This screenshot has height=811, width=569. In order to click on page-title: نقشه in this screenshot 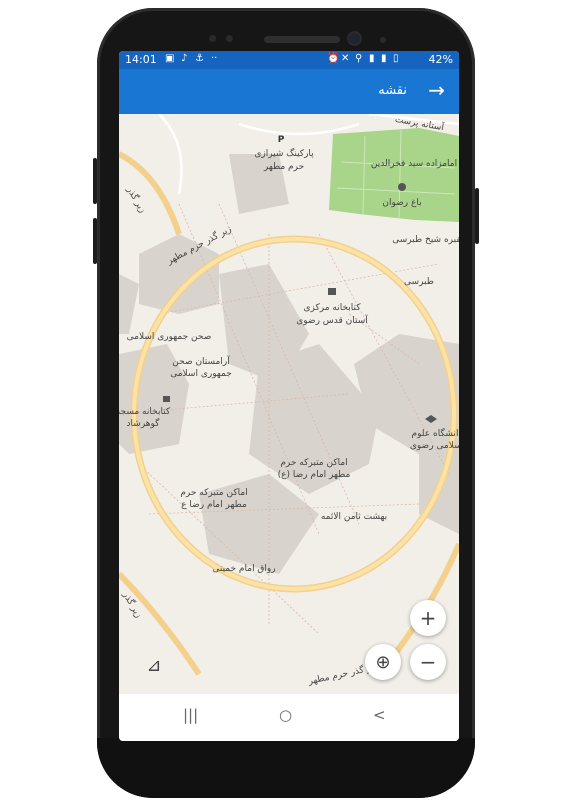, I will do `click(392, 90)`.